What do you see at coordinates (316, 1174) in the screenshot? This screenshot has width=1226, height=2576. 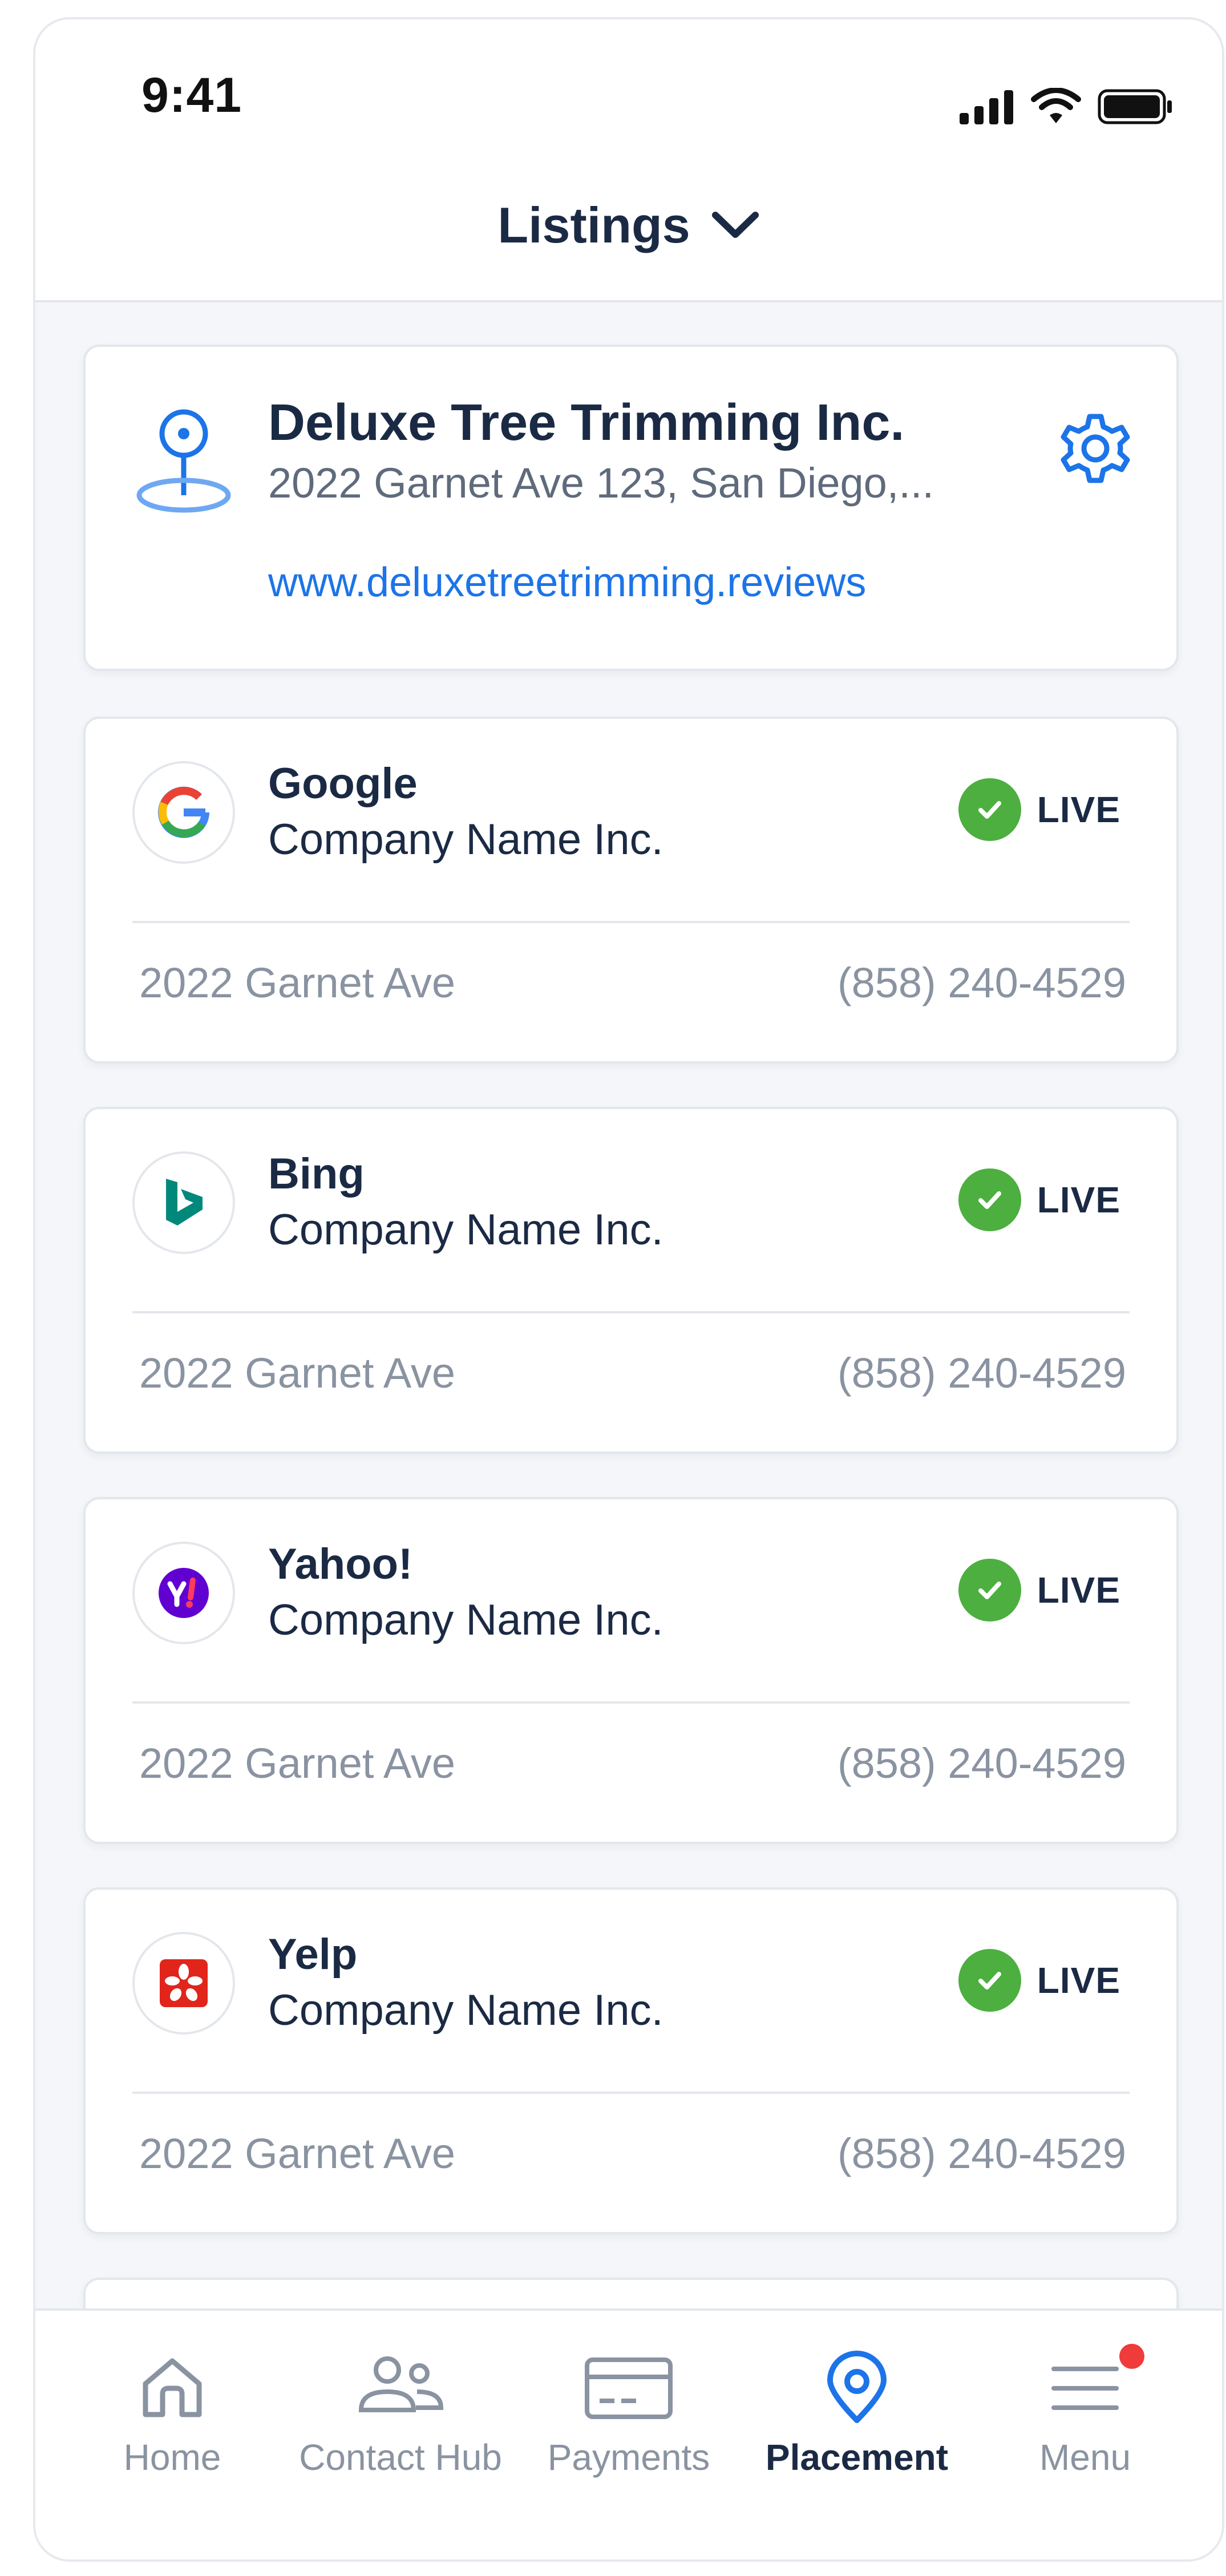 I see `directory-name: Bing` at bounding box center [316, 1174].